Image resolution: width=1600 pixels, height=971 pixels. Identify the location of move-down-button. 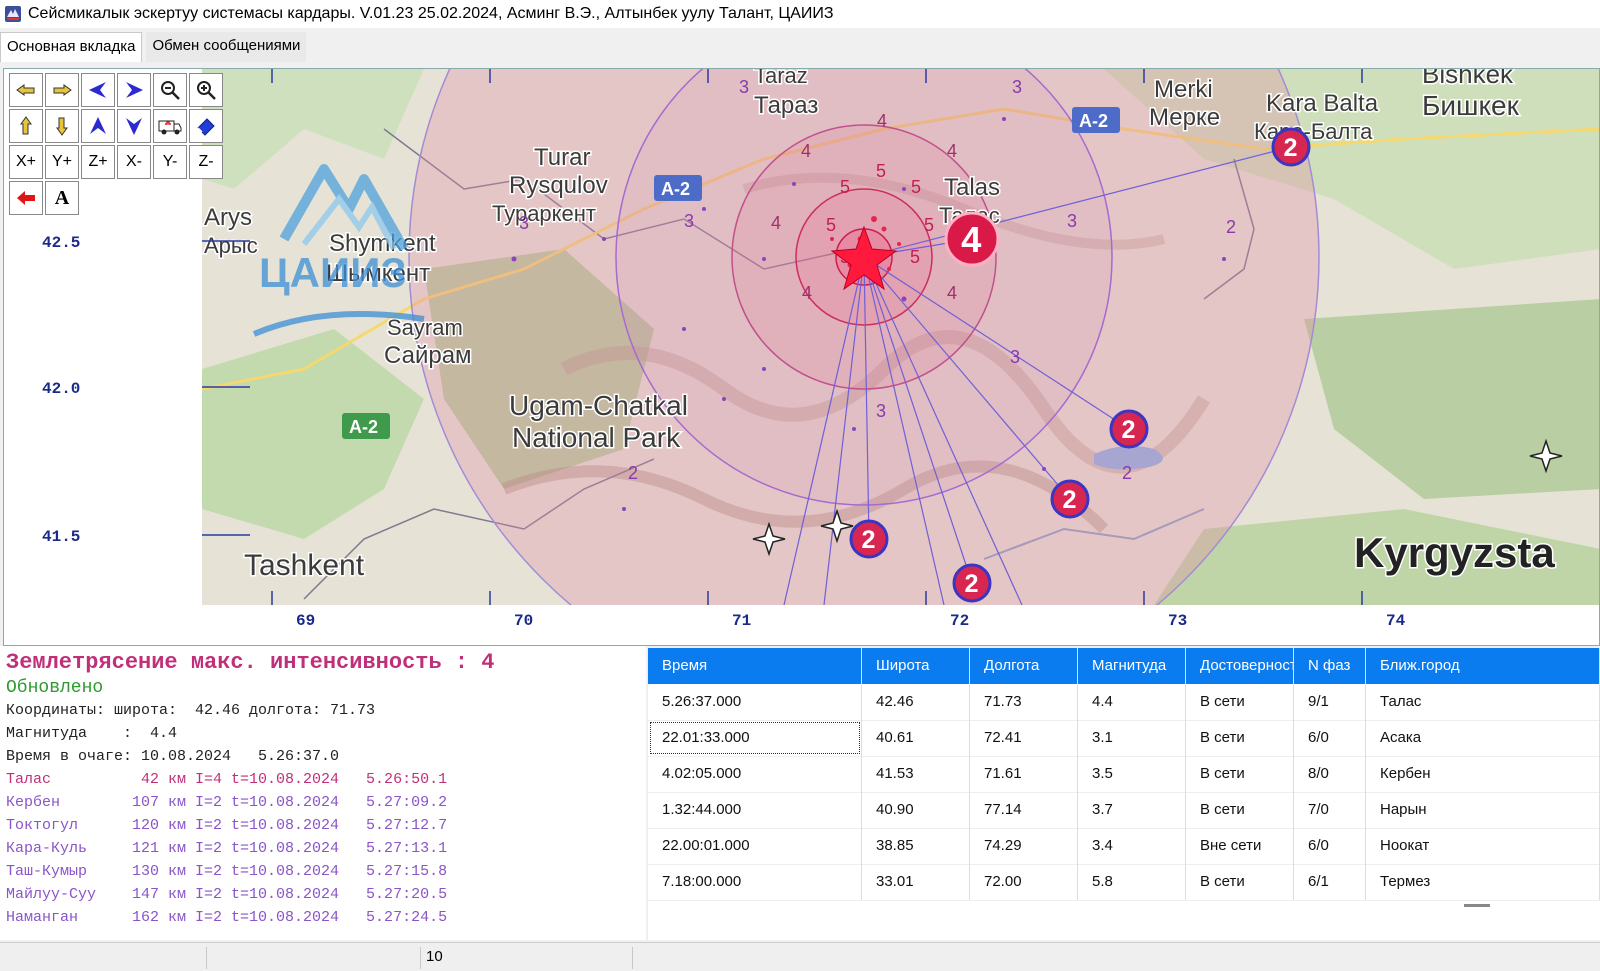
(134, 126).